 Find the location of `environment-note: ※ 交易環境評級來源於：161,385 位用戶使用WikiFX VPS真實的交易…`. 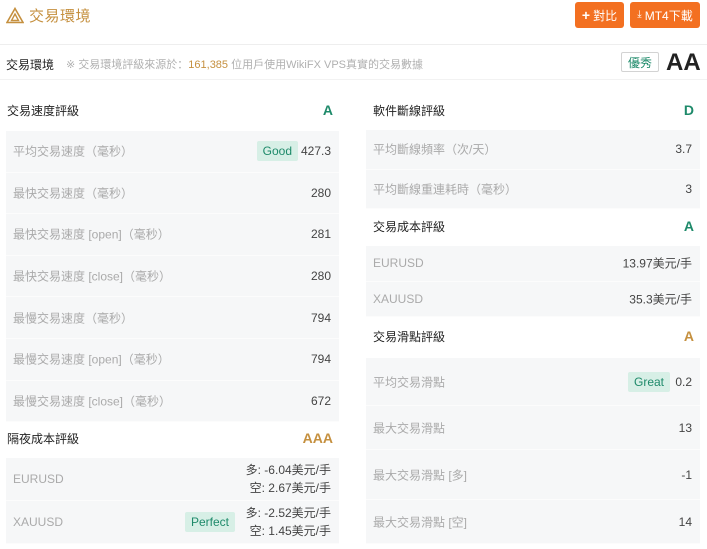

environment-note: ※ 交易環境評級來源於：161,385 位用戶使用WikiFX VPS真實的交易… is located at coordinates (244, 64).